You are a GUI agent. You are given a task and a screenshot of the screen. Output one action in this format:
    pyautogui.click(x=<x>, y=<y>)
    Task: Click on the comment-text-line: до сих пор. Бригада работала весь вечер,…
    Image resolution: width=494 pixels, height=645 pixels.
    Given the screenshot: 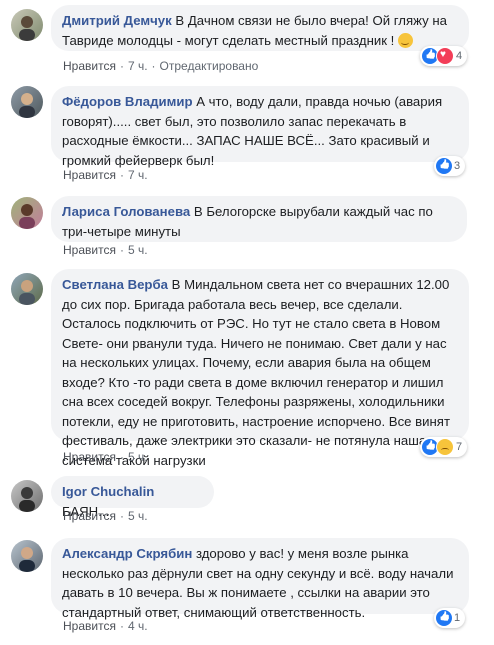 What is the action you would take?
    pyautogui.click(x=232, y=304)
    